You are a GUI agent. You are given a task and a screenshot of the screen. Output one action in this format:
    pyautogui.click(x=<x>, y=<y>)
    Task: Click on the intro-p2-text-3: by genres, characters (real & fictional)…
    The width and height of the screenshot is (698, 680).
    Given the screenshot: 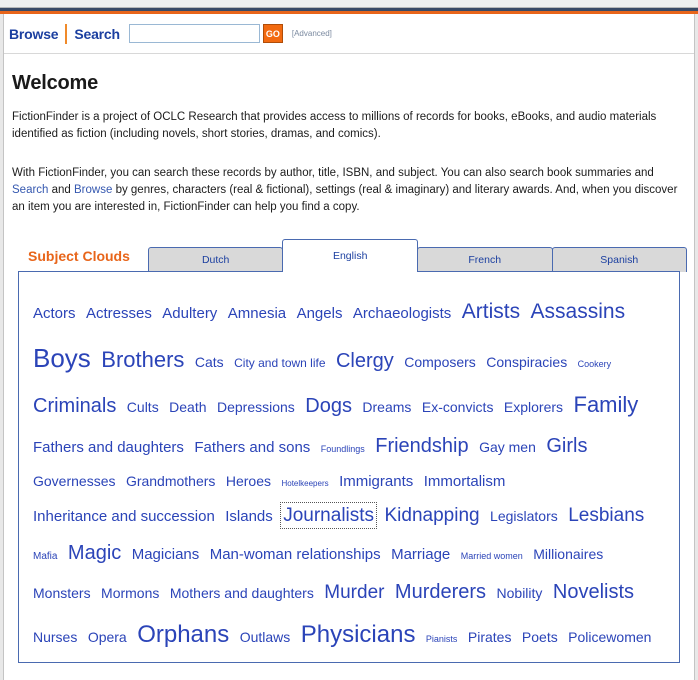 What is the action you would take?
    pyautogui.click(x=345, y=198)
    